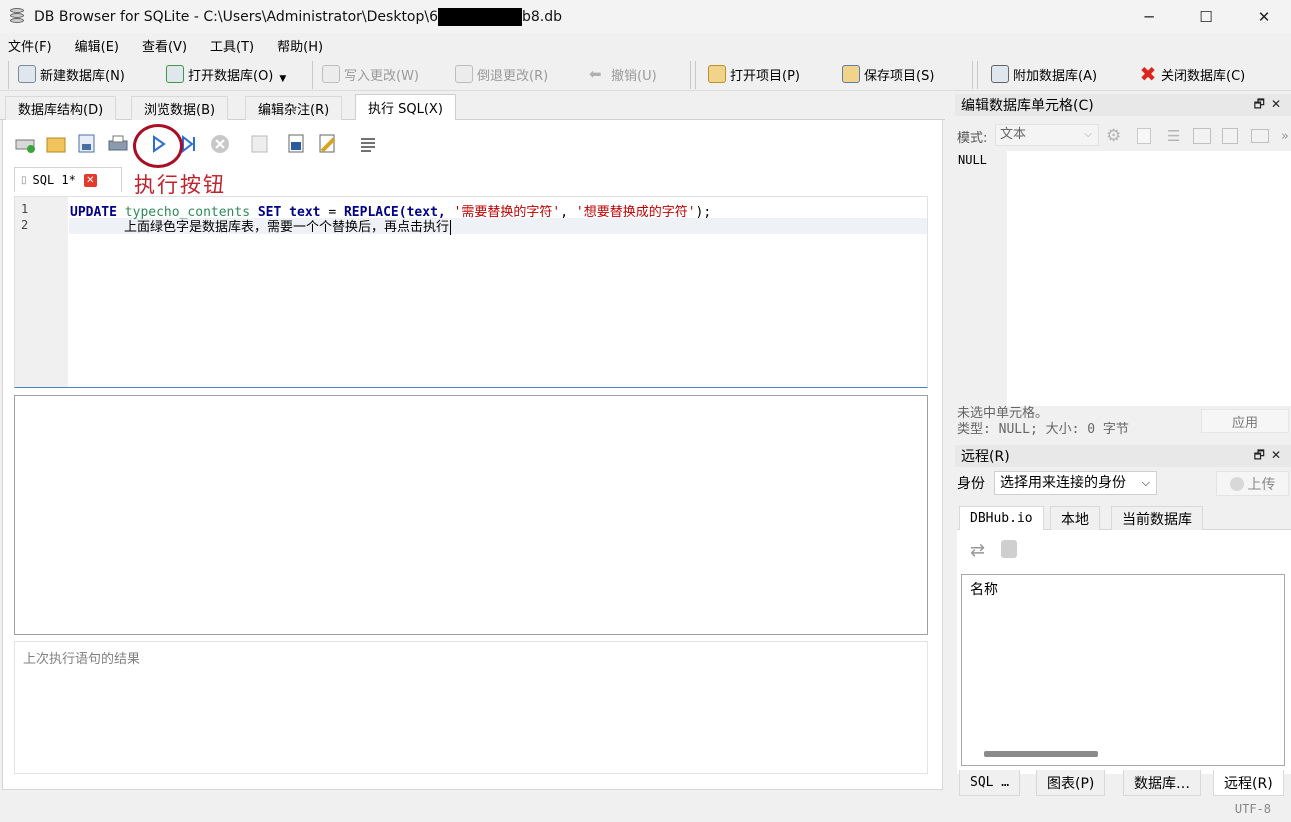  What do you see at coordinates (1145, 482) in the screenshot?
I see `chevron-down-icon: ⌵` at bounding box center [1145, 482].